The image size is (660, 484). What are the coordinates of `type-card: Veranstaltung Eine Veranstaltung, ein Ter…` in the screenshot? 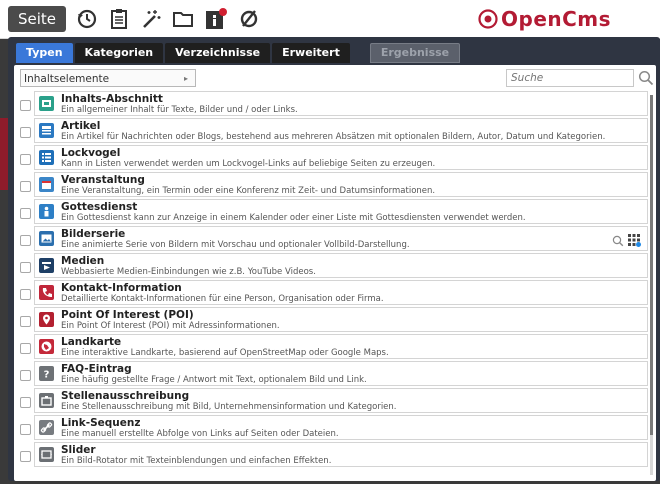 It's located at (341, 184).